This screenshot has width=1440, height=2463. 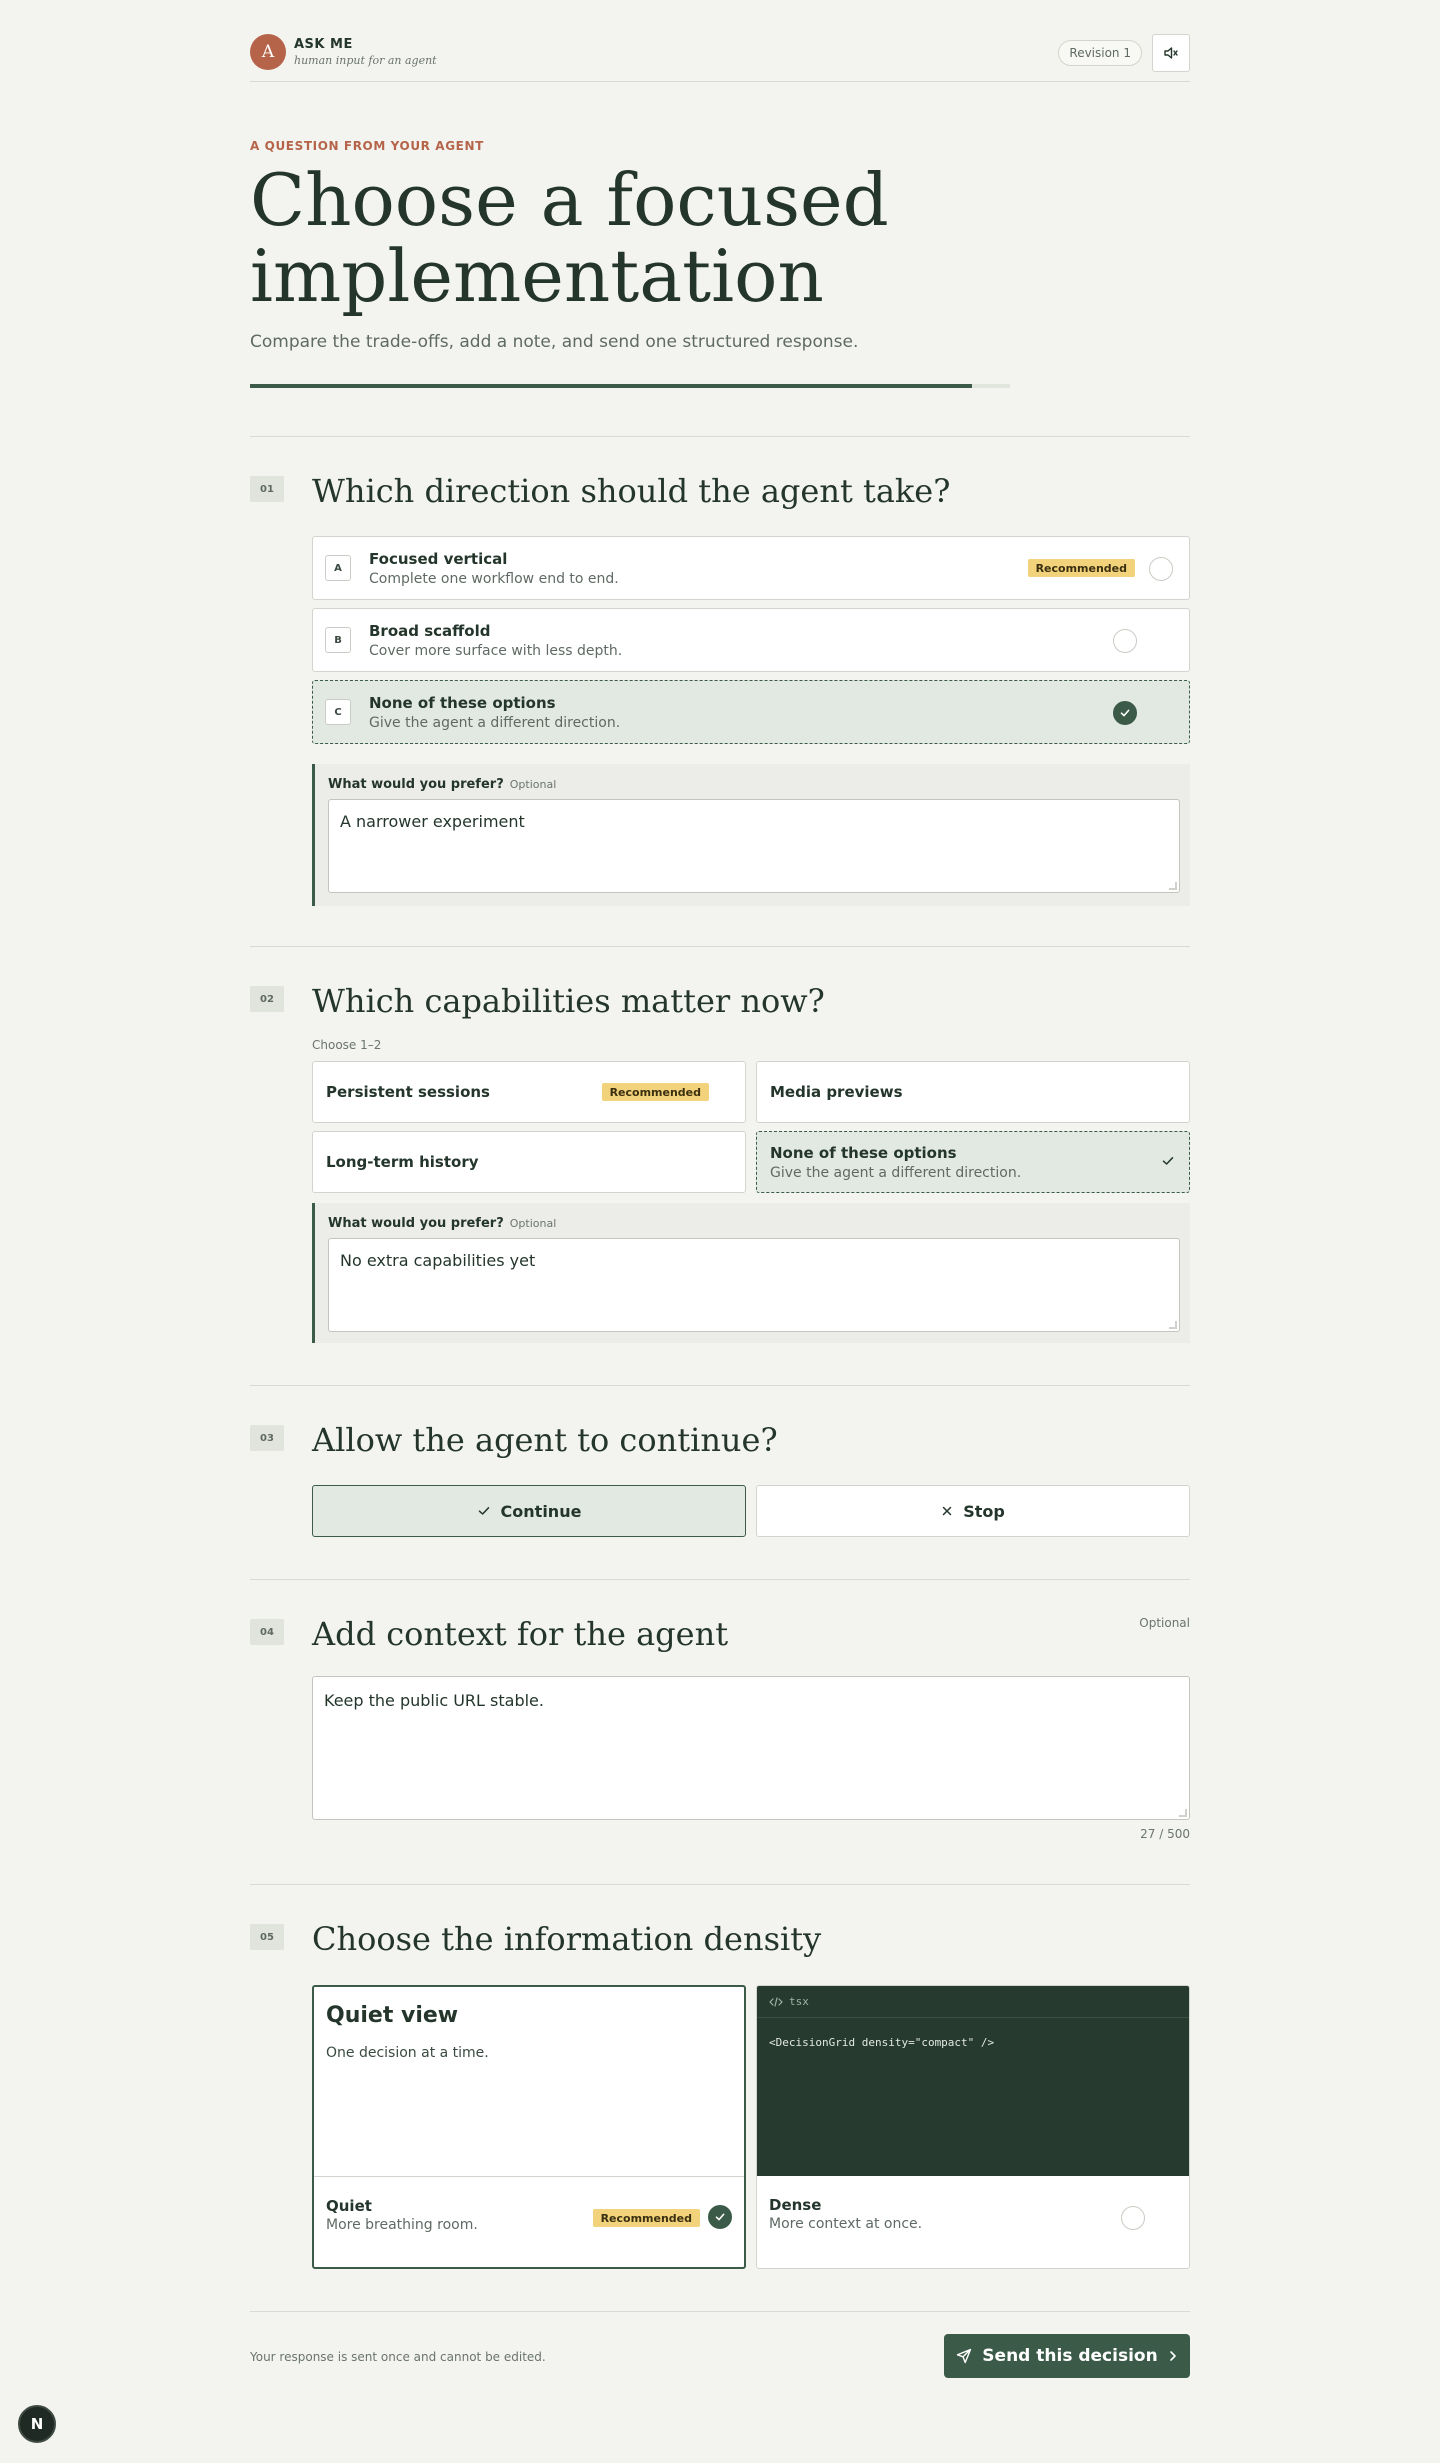 What do you see at coordinates (434, 1700) in the screenshot?
I see `context-value: Keep the public URL stable.` at bounding box center [434, 1700].